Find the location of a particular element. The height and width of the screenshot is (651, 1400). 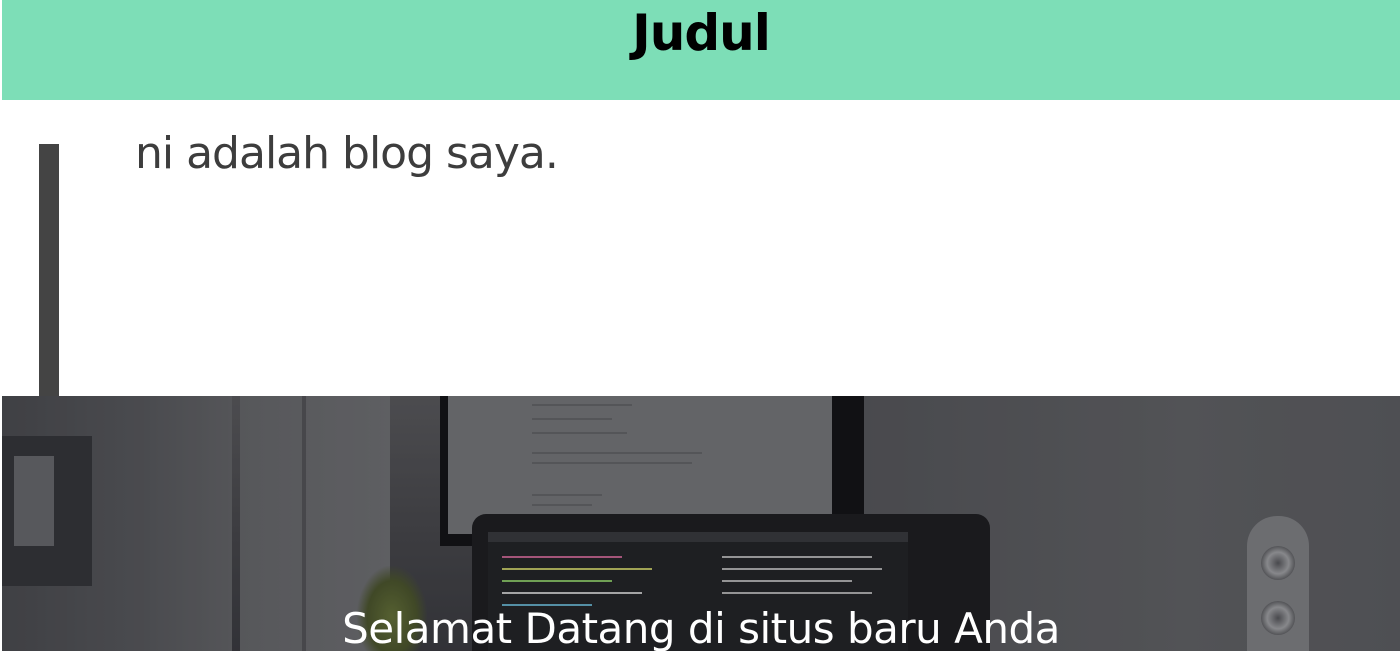

intro-text: ni adalah blog saya. is located at coordinates (347, 153).